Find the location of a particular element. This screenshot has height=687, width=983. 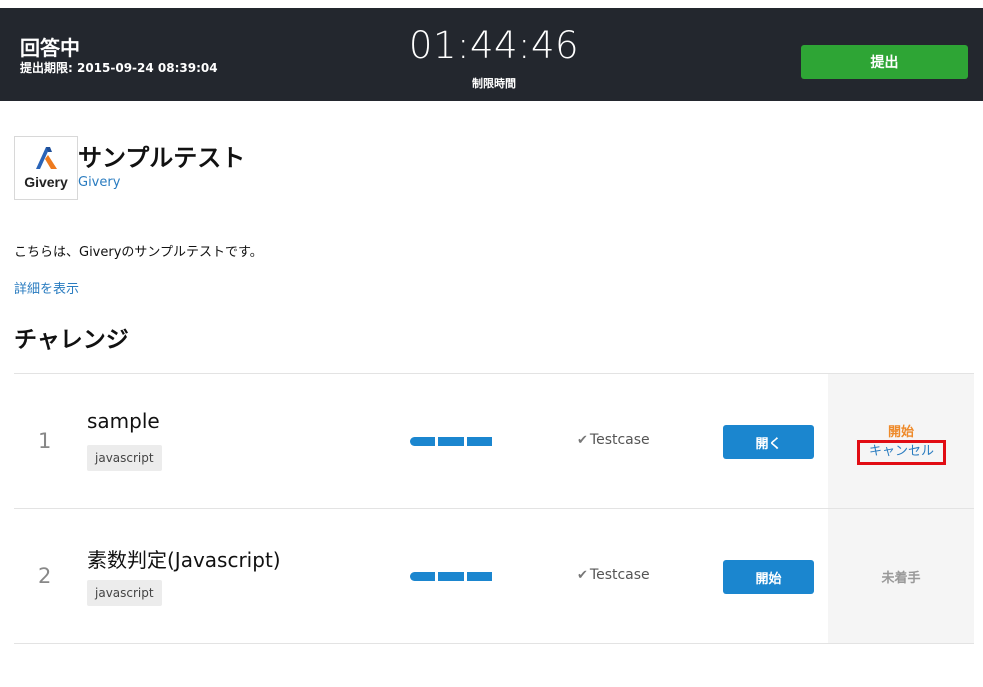

submit-button: 提出 is located at coordinates (884, 62).